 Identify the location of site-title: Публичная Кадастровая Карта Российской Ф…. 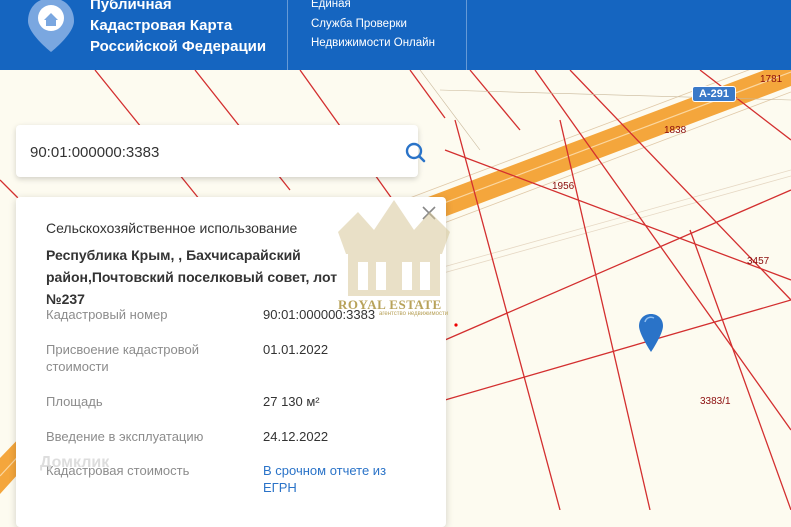
(178, 28).